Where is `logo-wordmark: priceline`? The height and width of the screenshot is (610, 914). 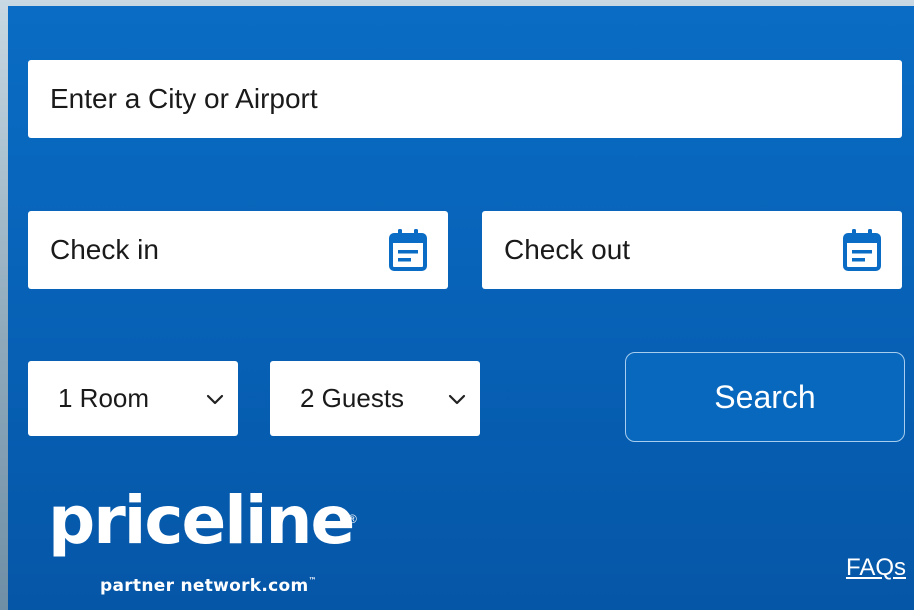 logo-wordmark: priceline is located at coordinates (201, 520).